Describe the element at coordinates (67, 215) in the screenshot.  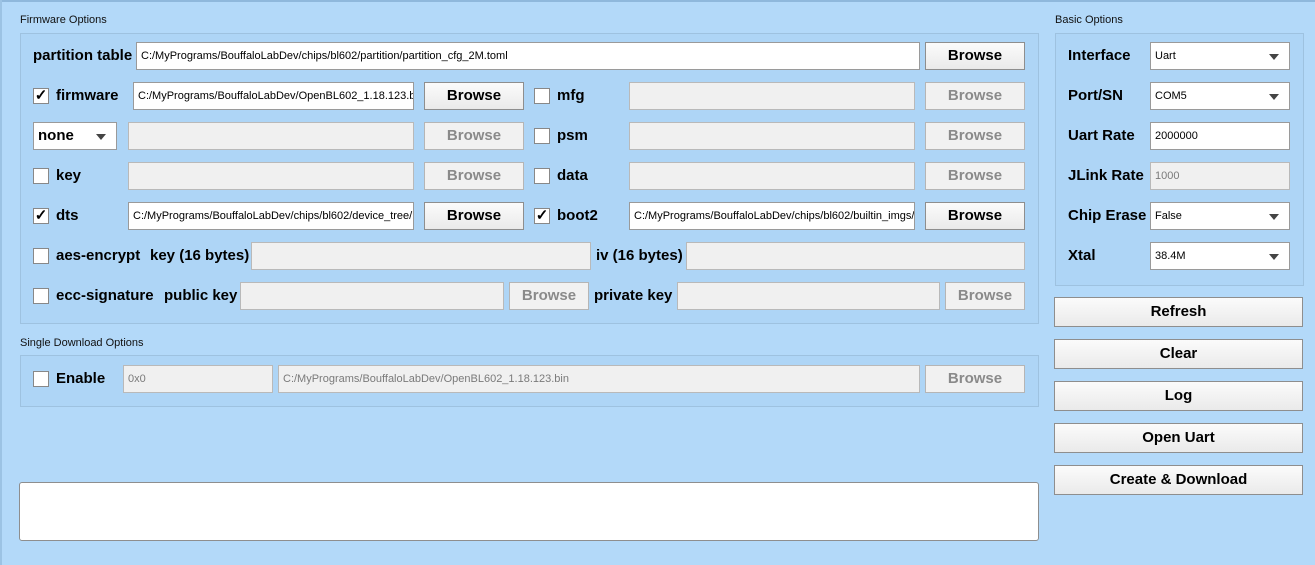
I see `dts-label: dts` at that location.